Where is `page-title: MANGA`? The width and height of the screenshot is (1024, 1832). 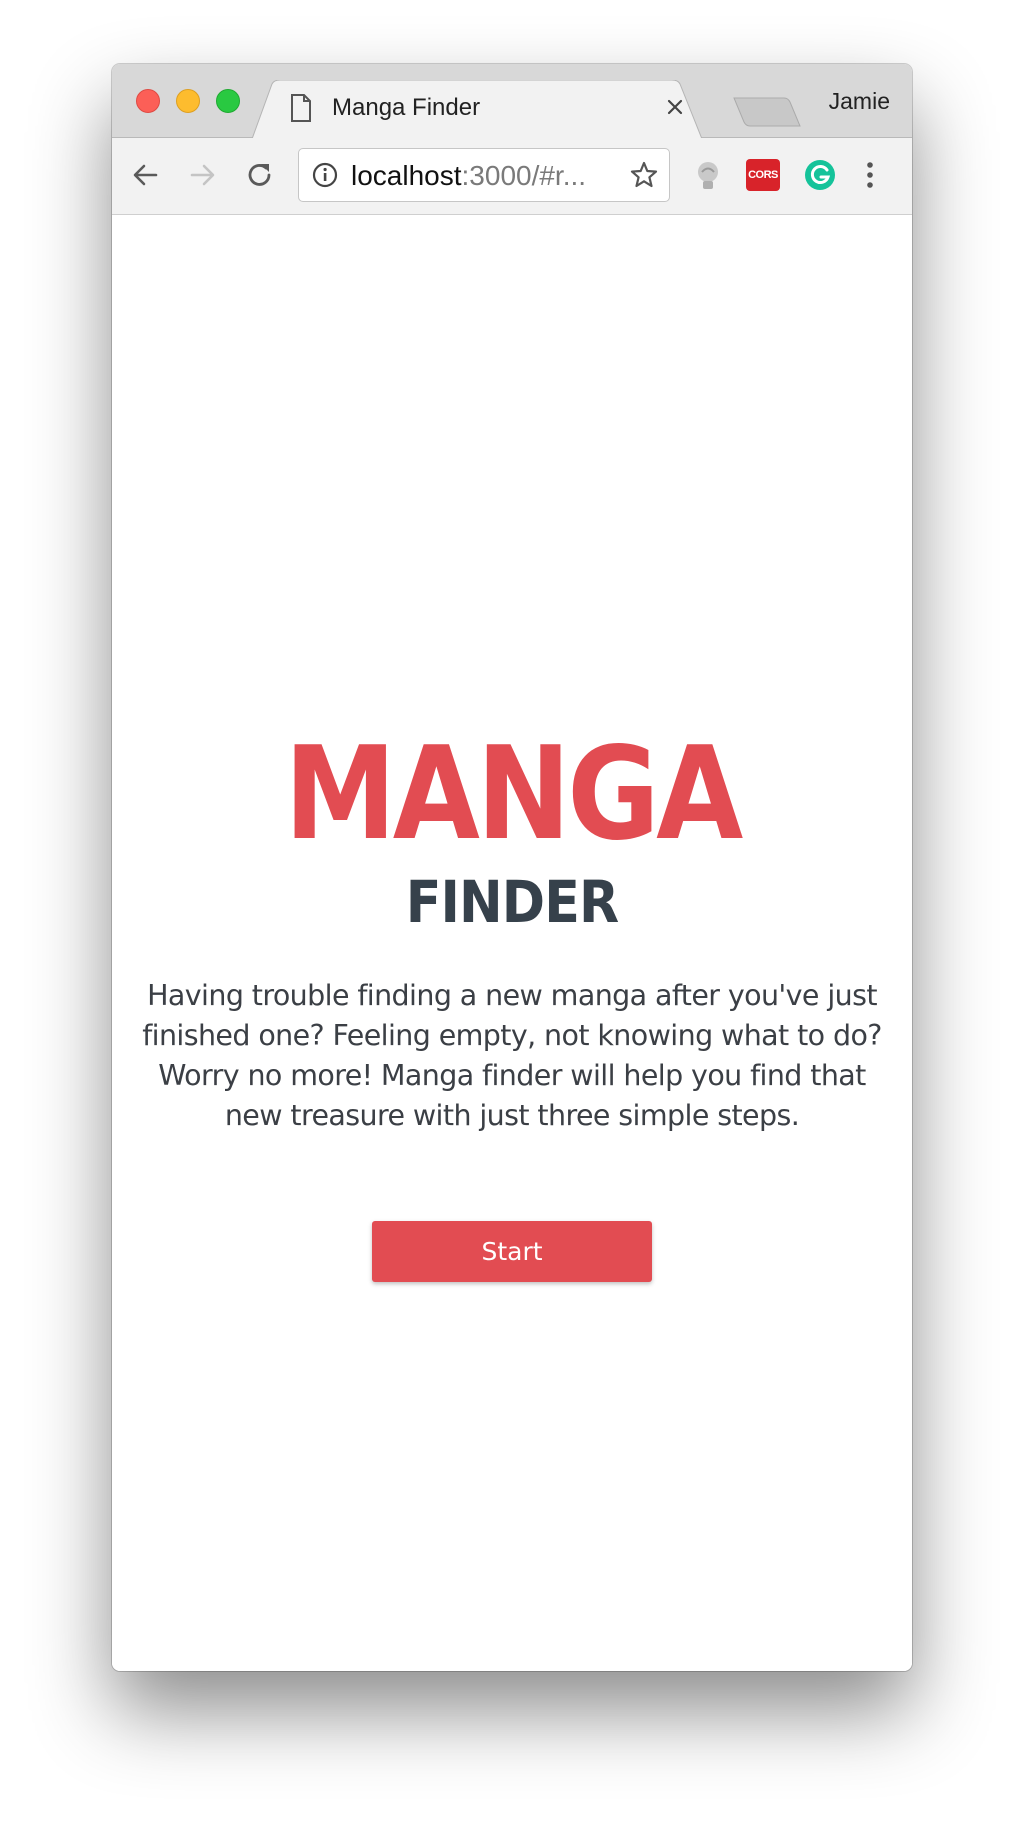 page-title: MANGA is located at coordinates (513, 794).